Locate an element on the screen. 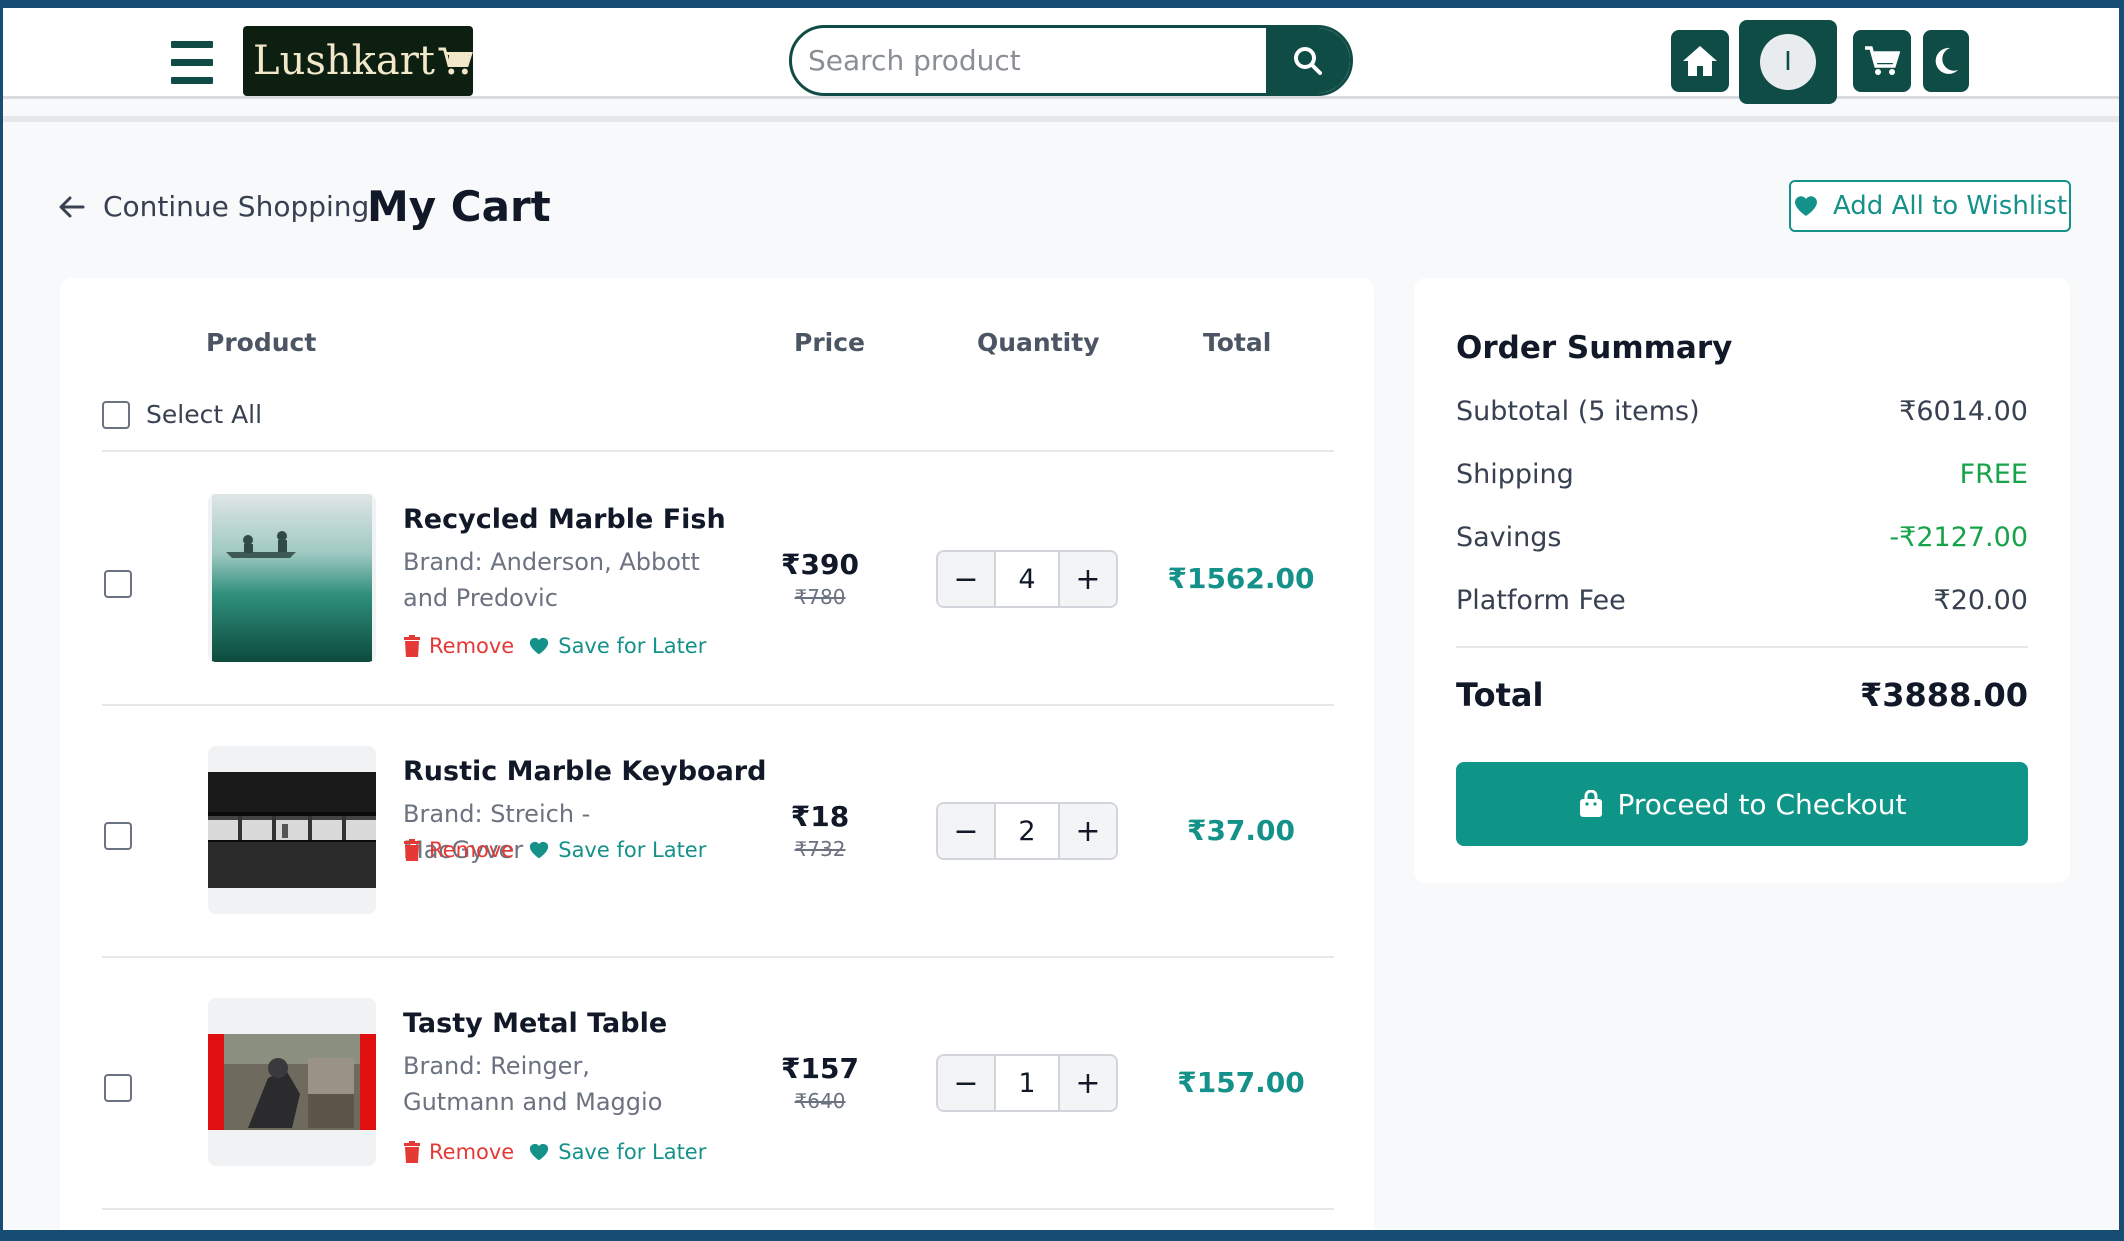 The width and height of the screenshot is (2124, 1241). product-name: Tasty Metal Table is located at coordinates (535, 1023).